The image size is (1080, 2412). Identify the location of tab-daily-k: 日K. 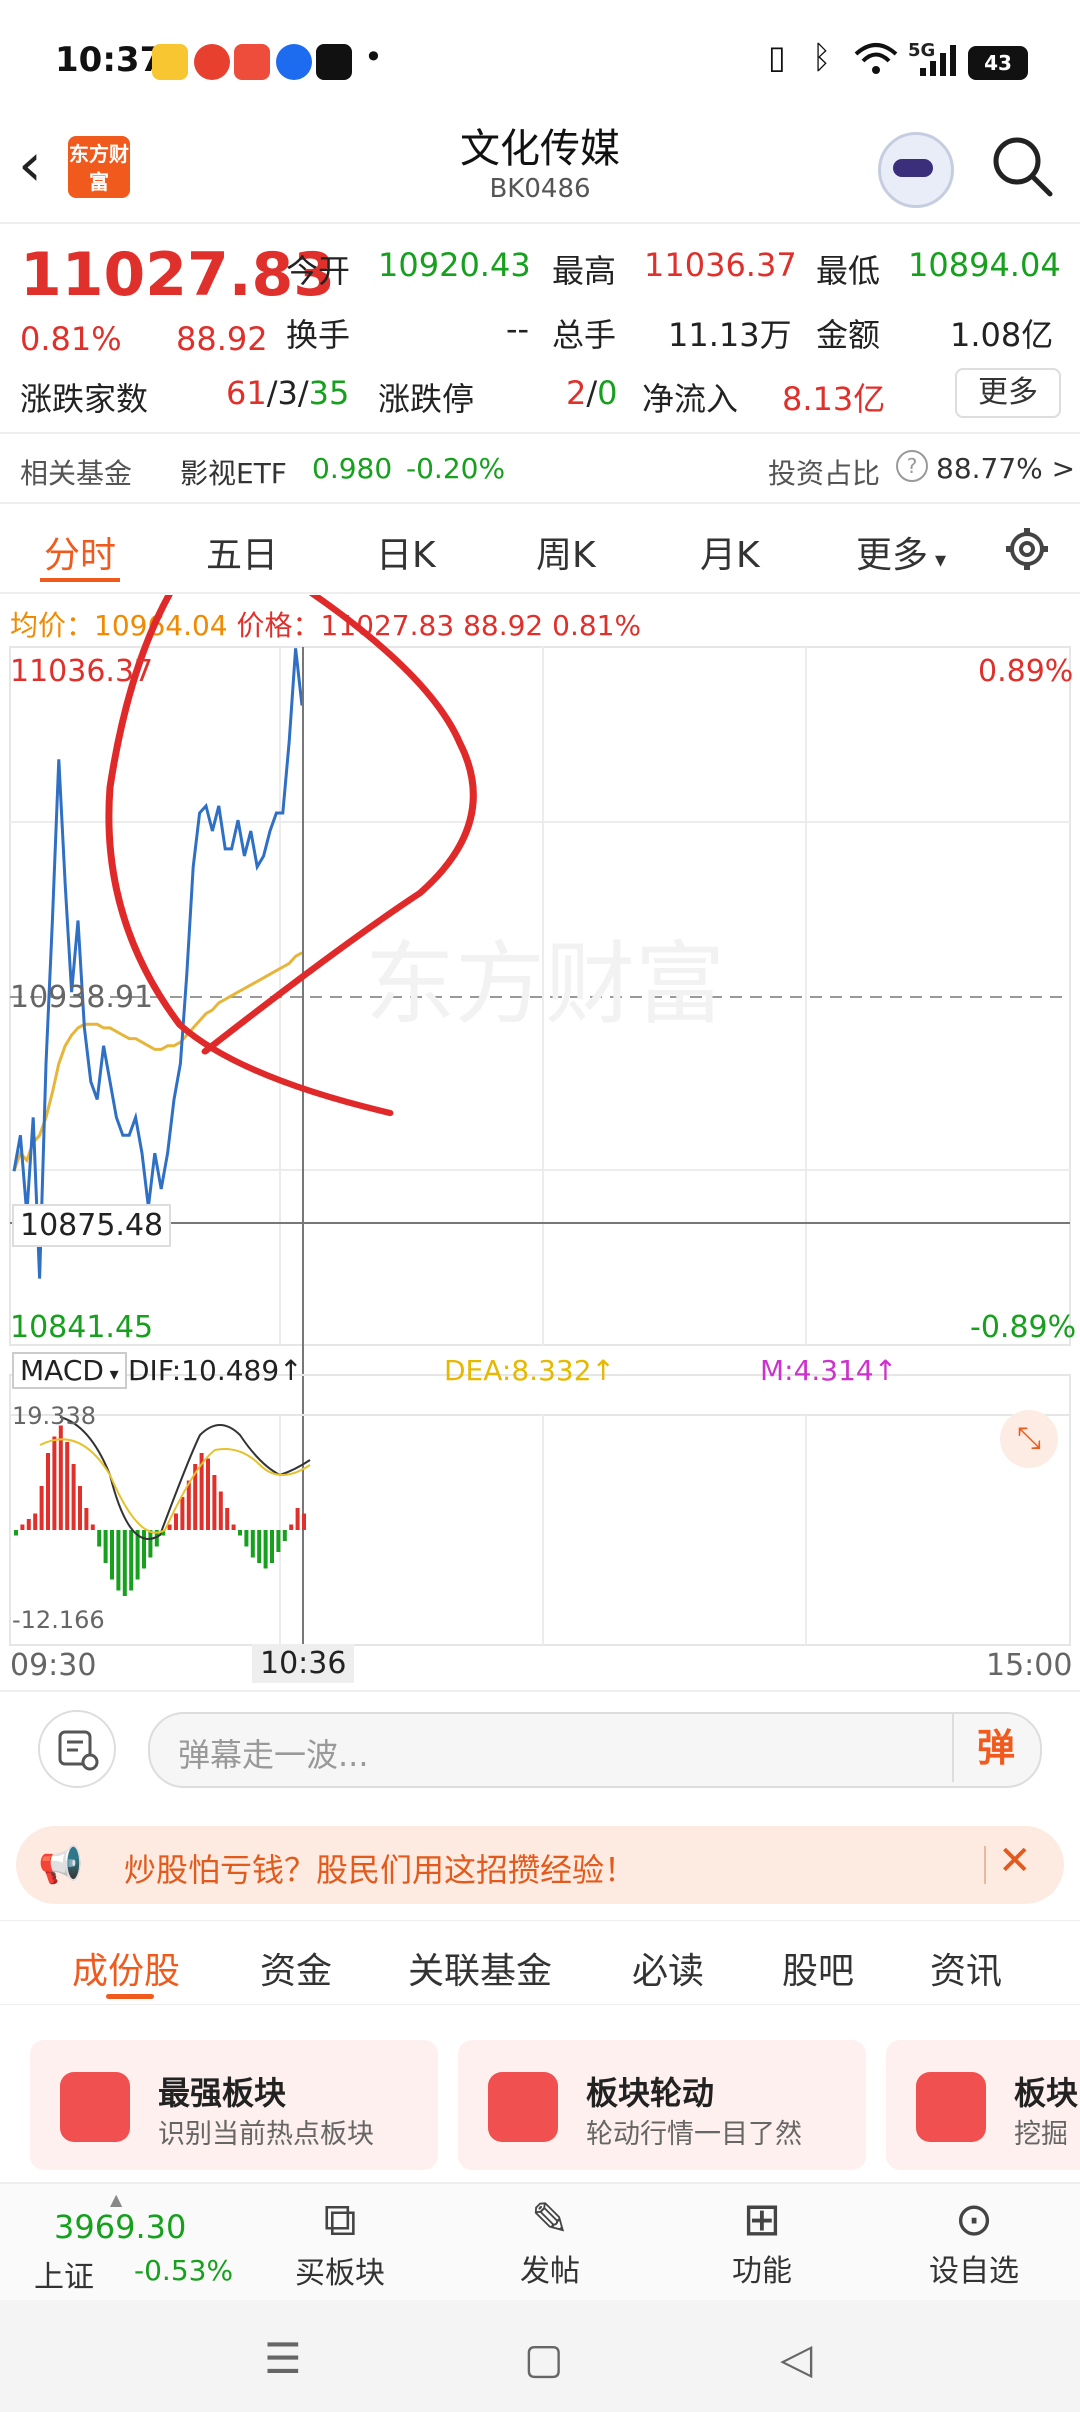
(406, 552).